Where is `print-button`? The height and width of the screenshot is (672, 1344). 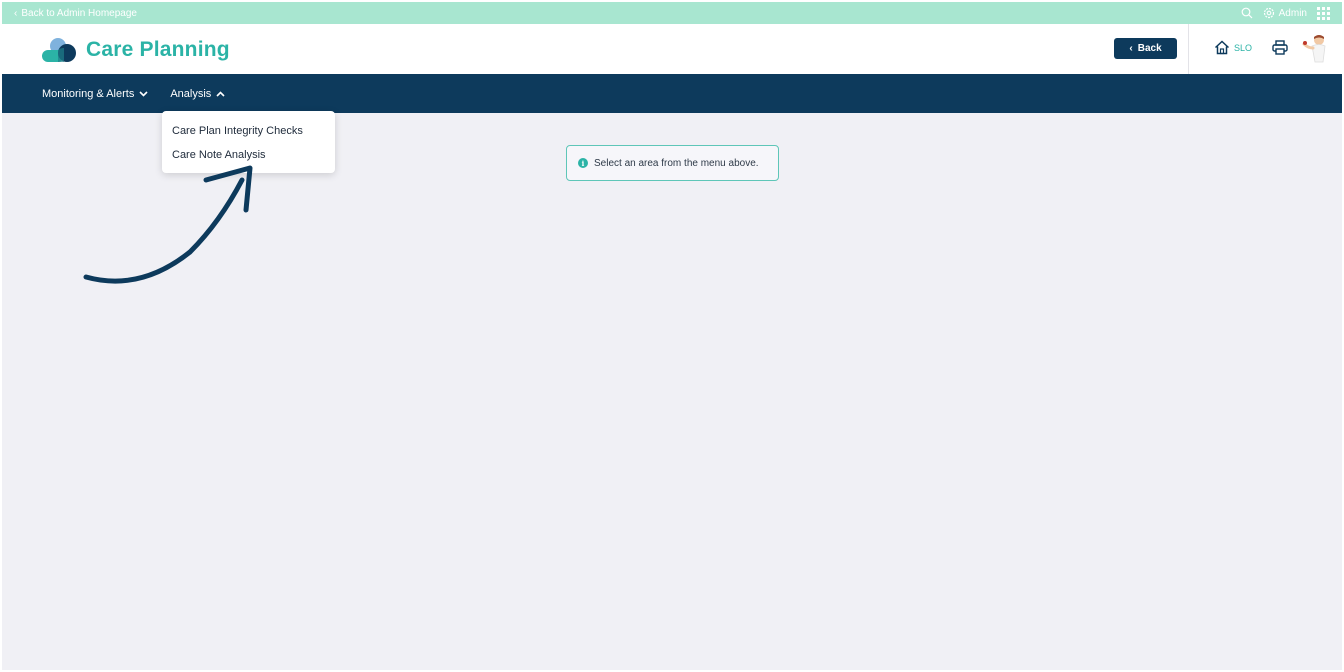
print-button is located at coordinates (1280, 50).